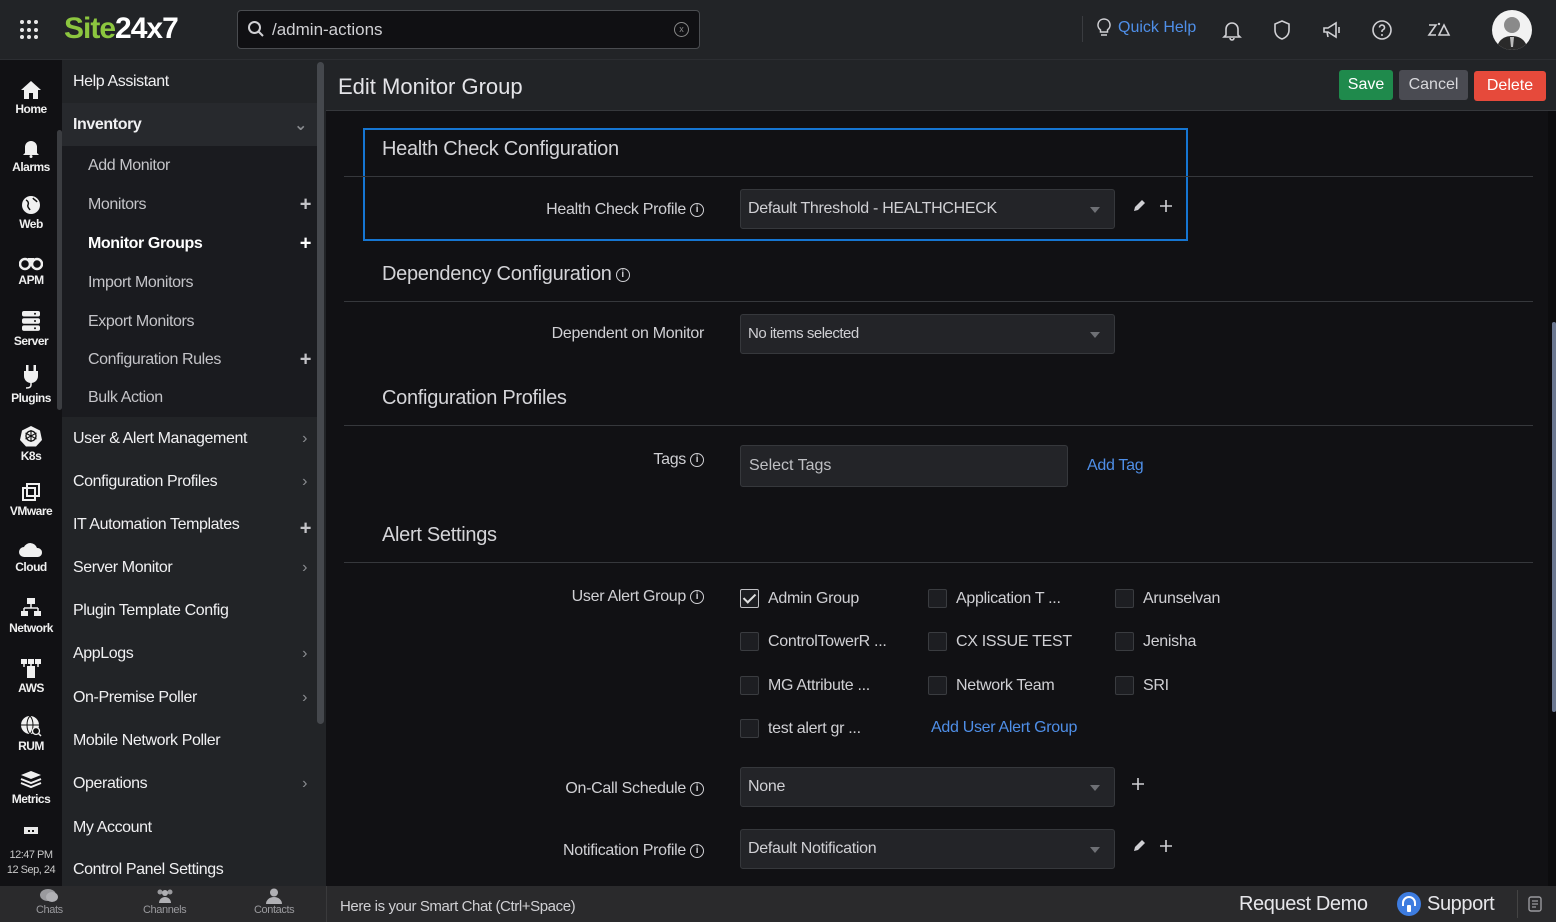  Describe the element at coordinates (189, 282) in the screenshot. I see `menu-item-import-monitors: Import Monitors` at that location.